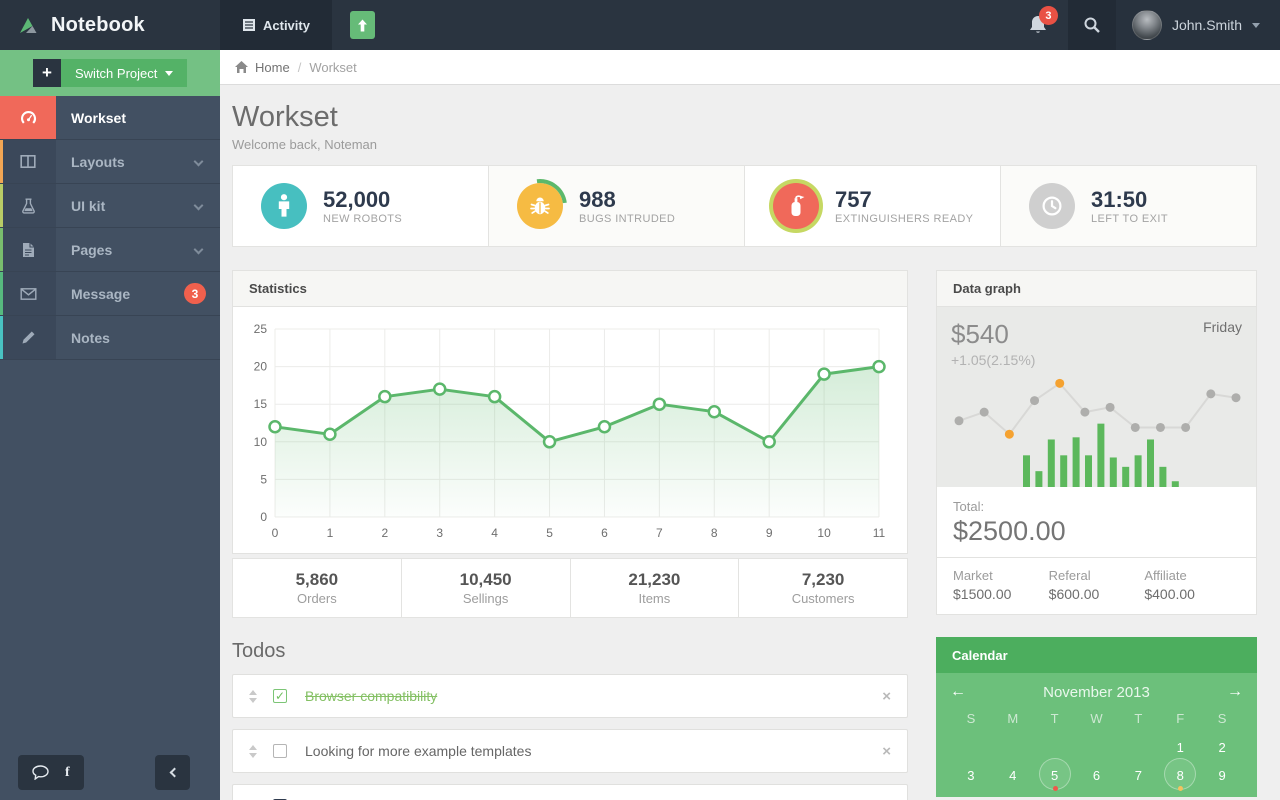 This screenshot has width=1280, height=800. What do you see at coordinates (40, 772) in the screenshot?
I see `chat-icon` at bounding box center [40, 772].